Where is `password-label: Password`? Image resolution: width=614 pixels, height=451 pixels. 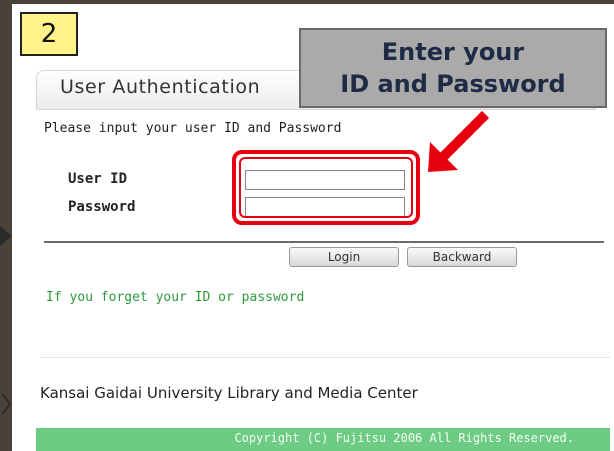 password-label: Password is located at coordinates (102, 207).